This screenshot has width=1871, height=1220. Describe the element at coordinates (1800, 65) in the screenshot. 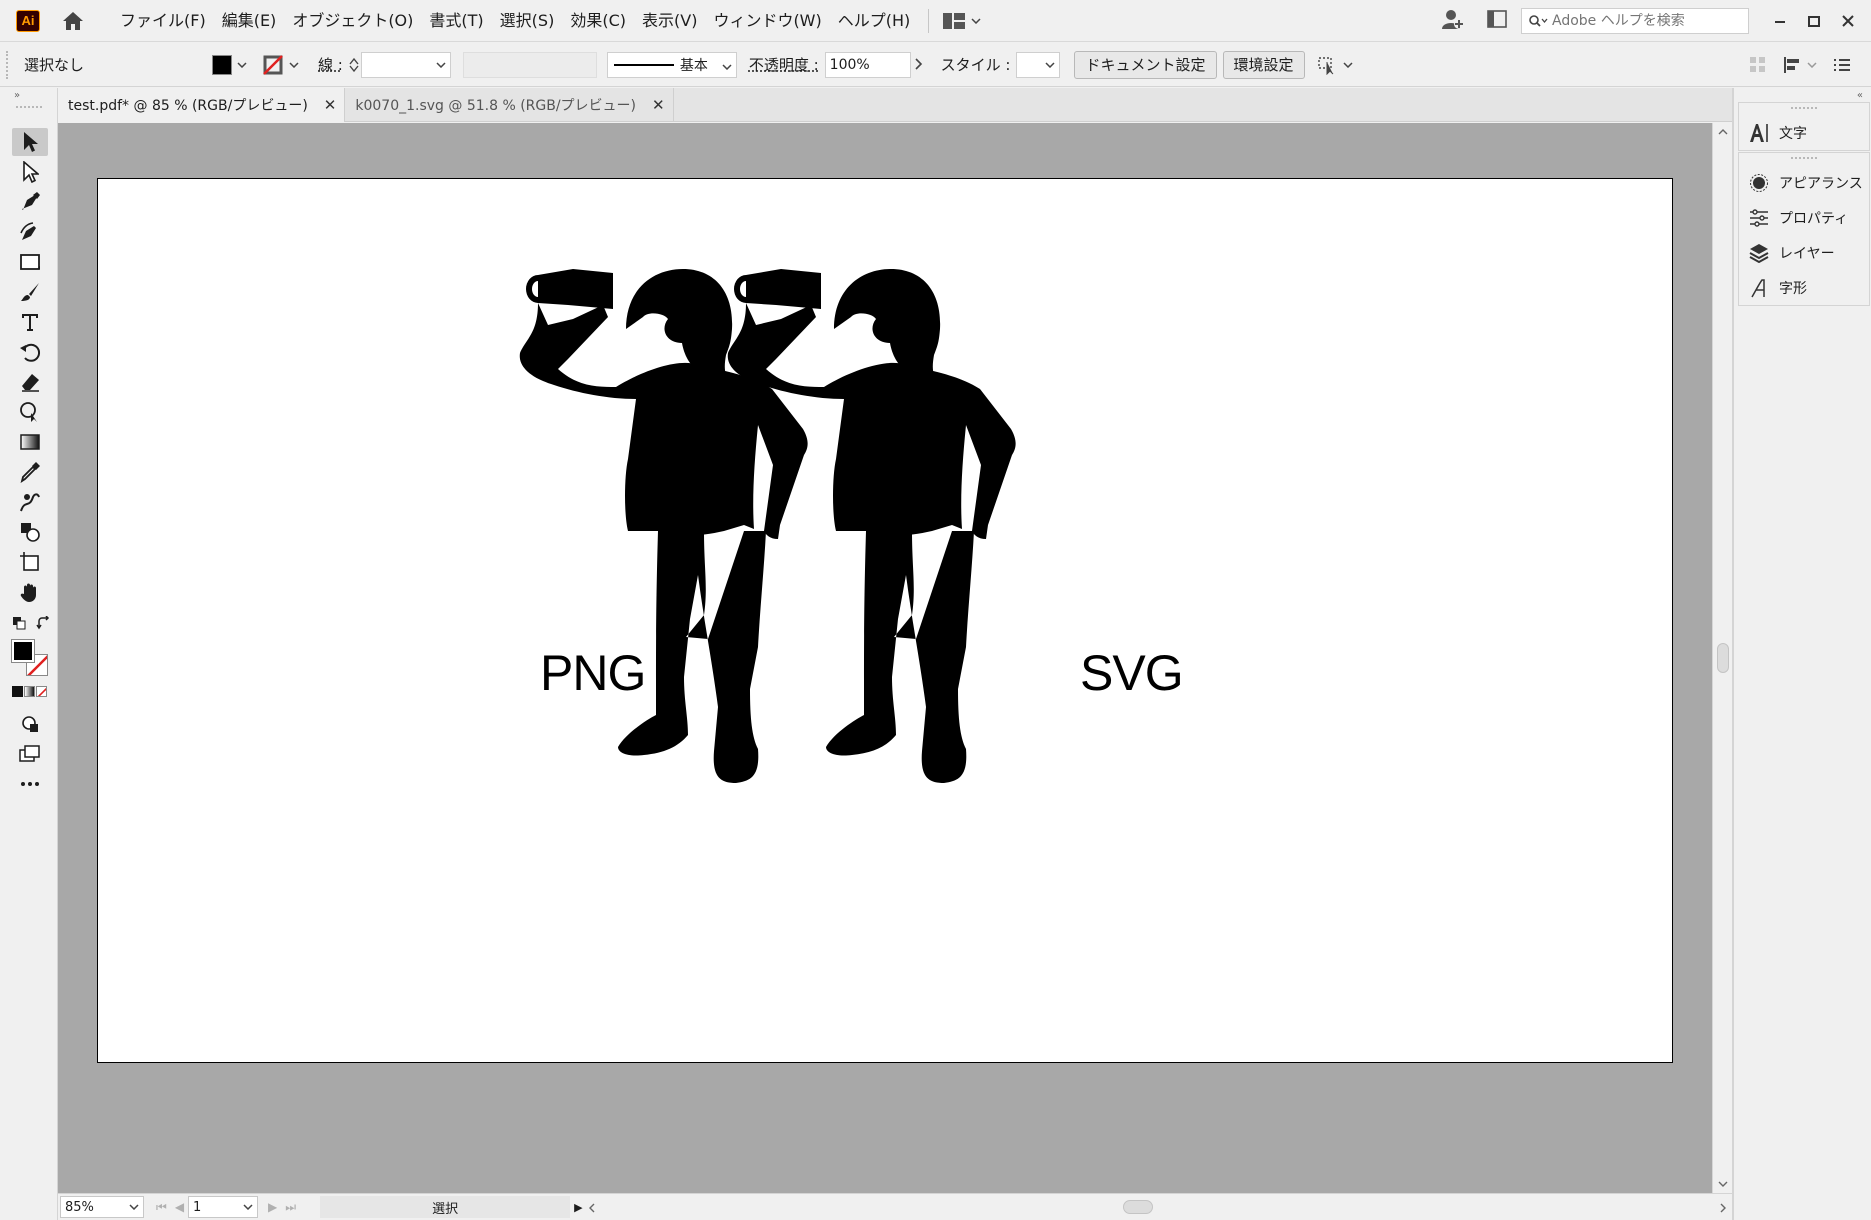

I see `align-dropdown` at that location.